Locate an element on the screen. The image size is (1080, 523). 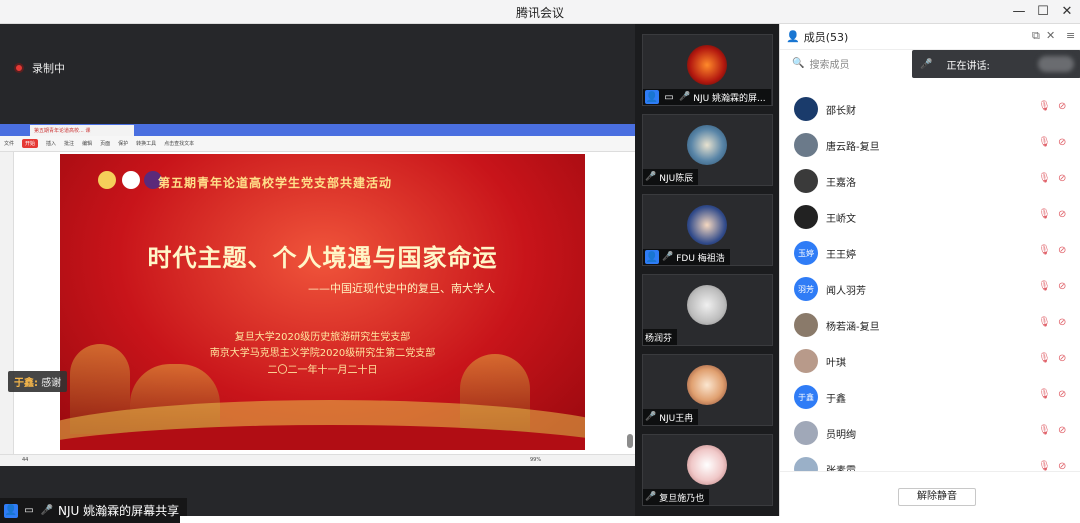
member-search: 🔍 搜索成员 is located at coordinates (853, 63).